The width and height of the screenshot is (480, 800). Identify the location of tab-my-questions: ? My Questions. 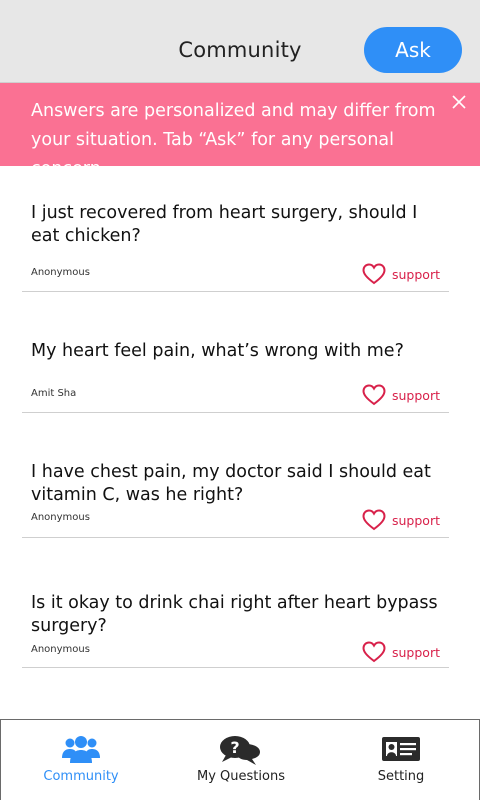
(241, 760).